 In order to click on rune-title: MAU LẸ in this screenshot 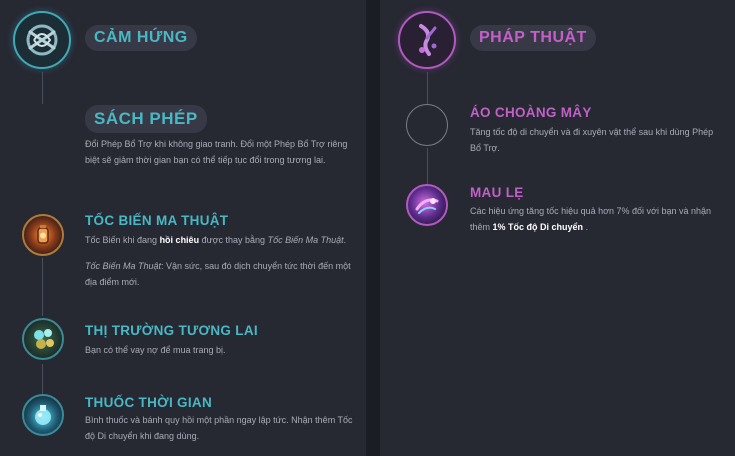, I will do `click(497, 192)`.